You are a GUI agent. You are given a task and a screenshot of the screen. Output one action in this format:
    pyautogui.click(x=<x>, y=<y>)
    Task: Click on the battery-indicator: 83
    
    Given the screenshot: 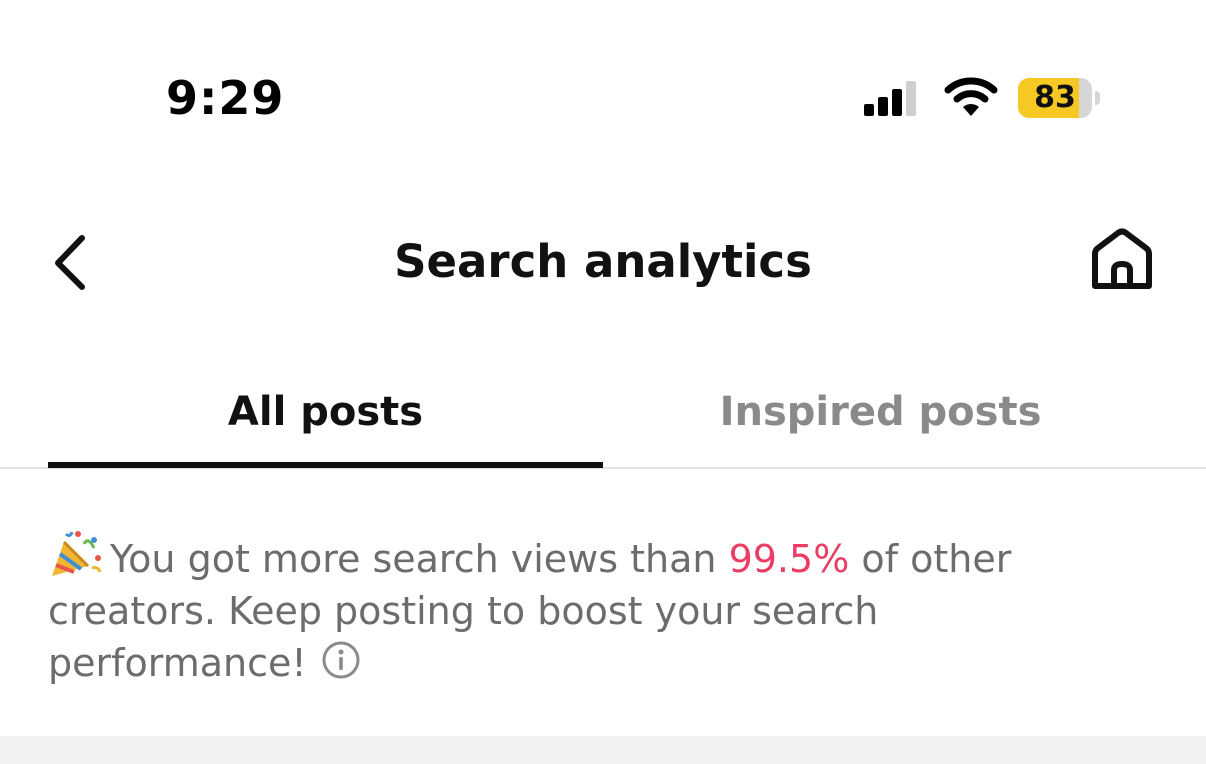 What is the action you would take?
    pyautogui.click(x=1059, y=98)
    